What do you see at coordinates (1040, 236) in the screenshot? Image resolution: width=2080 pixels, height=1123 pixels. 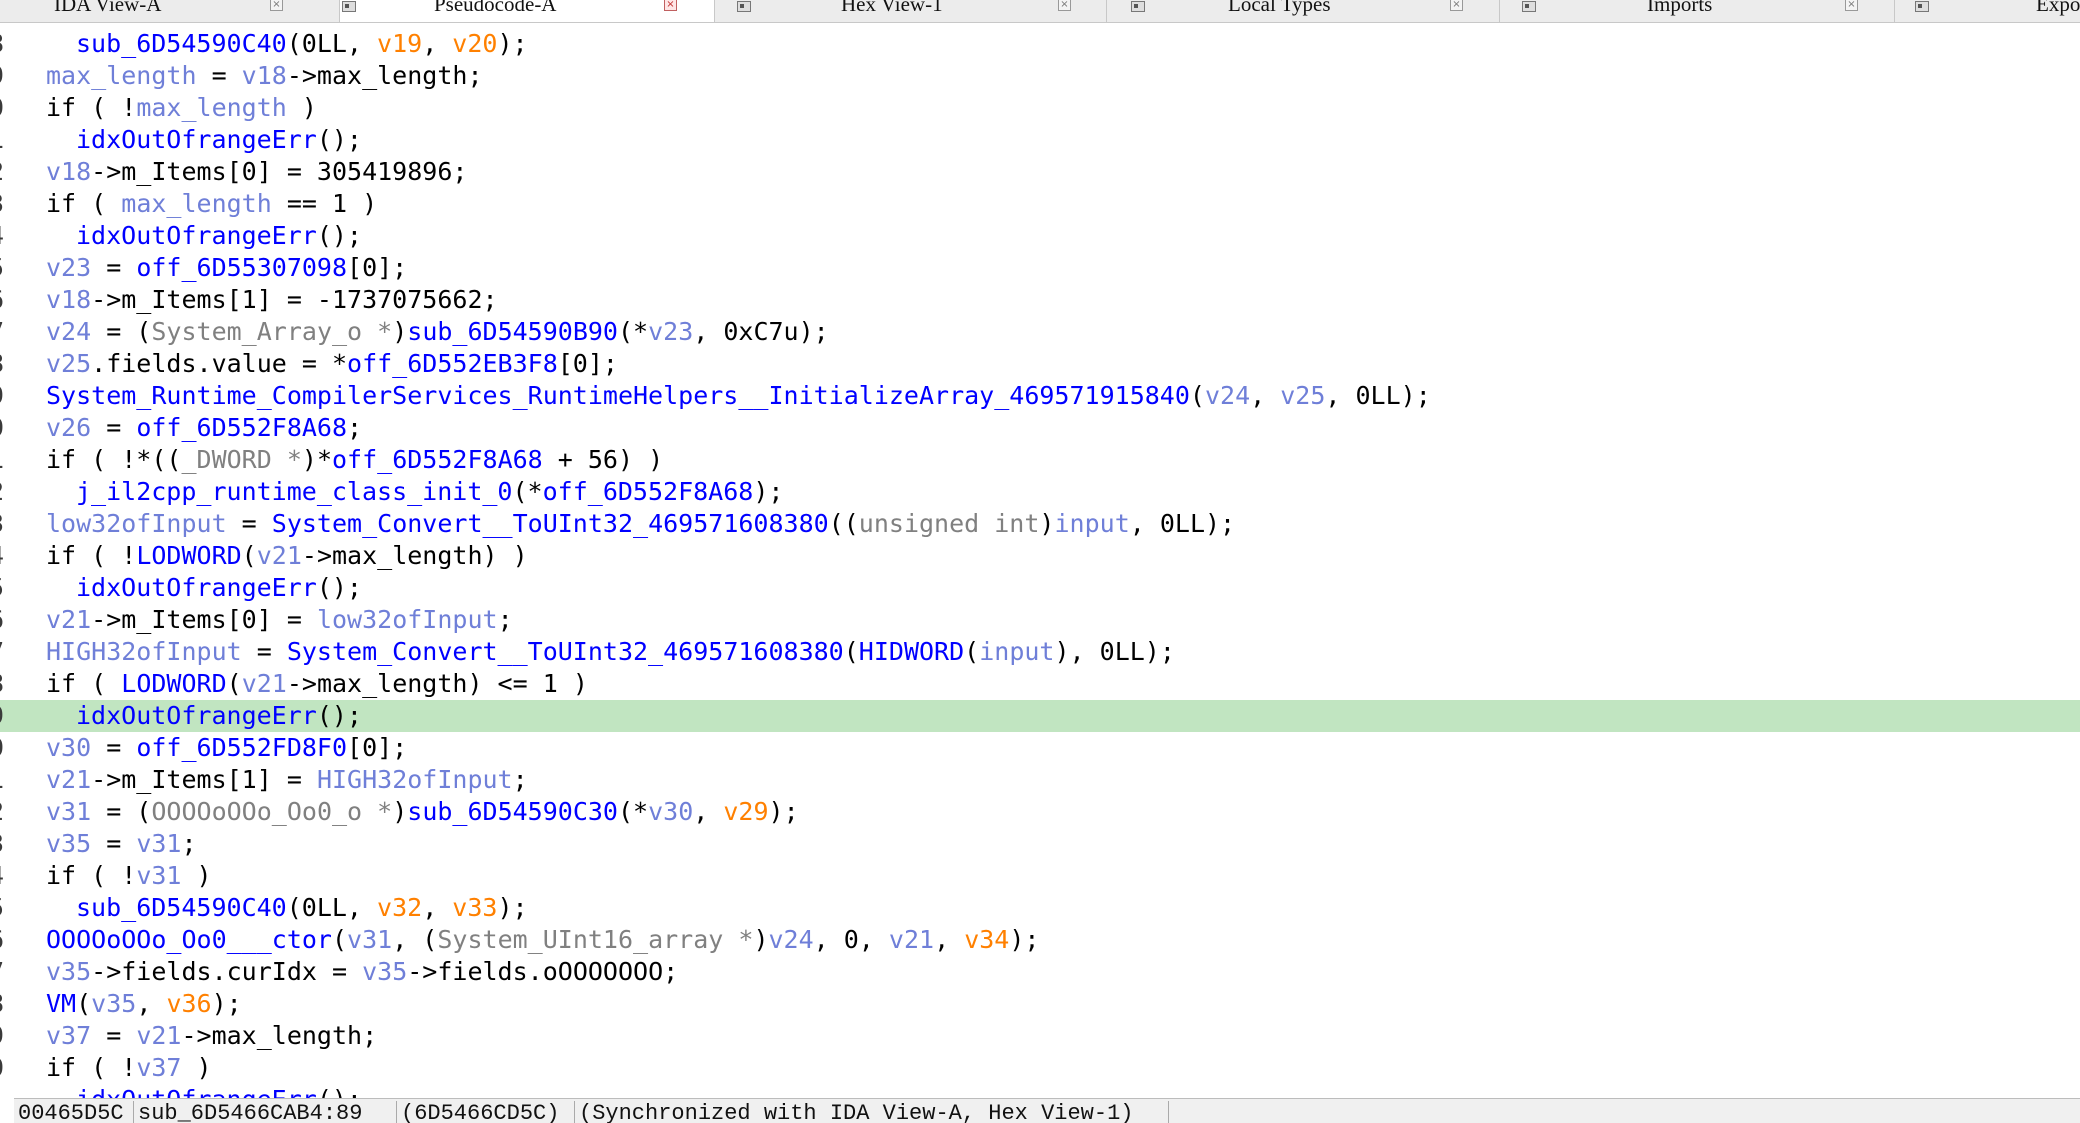 I see `code-line: 4 idxOutOfrangeErr();` at bounding box center [1040, 236].